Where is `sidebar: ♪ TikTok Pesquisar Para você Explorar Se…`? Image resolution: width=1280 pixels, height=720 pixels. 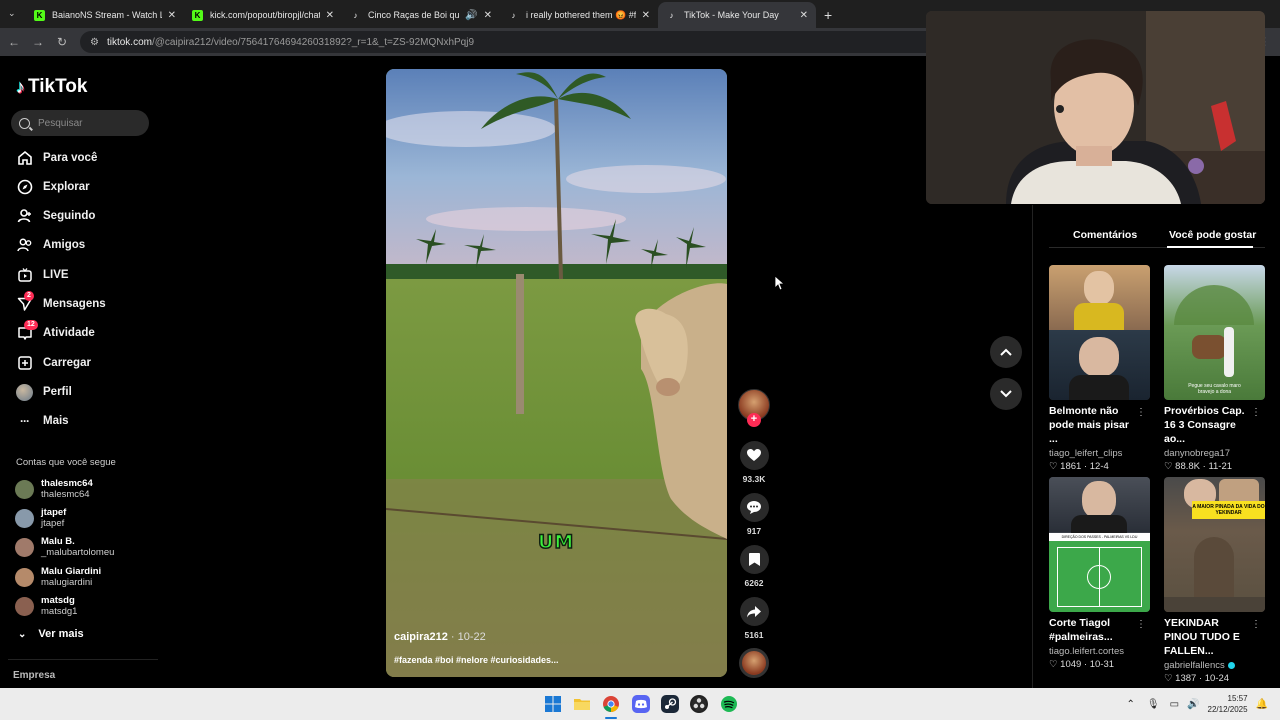 sidebar: ♪ TikTok Pesquisar Para você Explorar Se… is located at coordinates (80, 372).